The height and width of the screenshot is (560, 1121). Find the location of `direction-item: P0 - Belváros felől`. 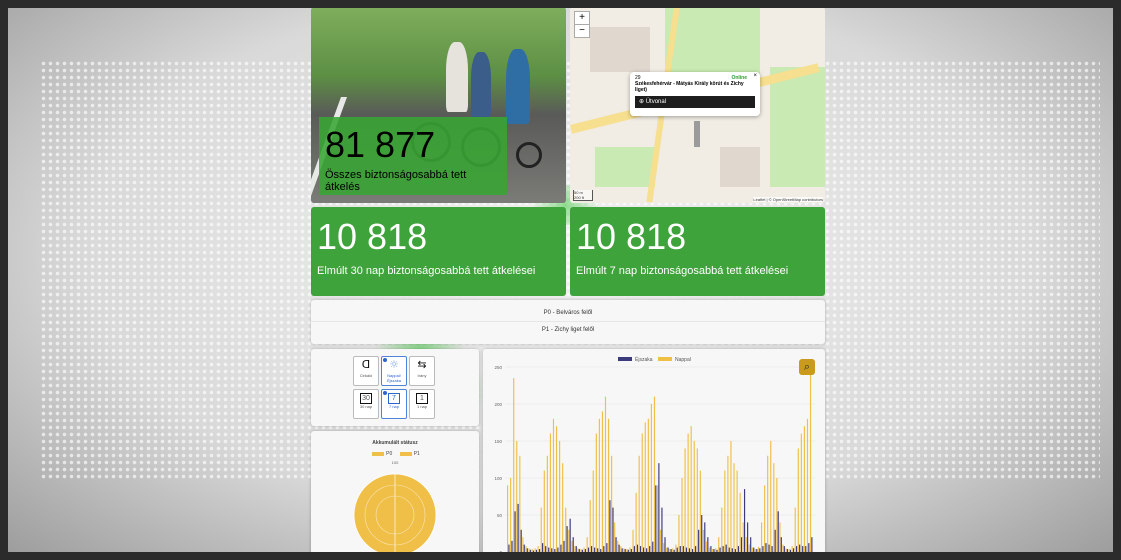

direction-item: P0 - Belváros felől is located at coordinates (568, 313).